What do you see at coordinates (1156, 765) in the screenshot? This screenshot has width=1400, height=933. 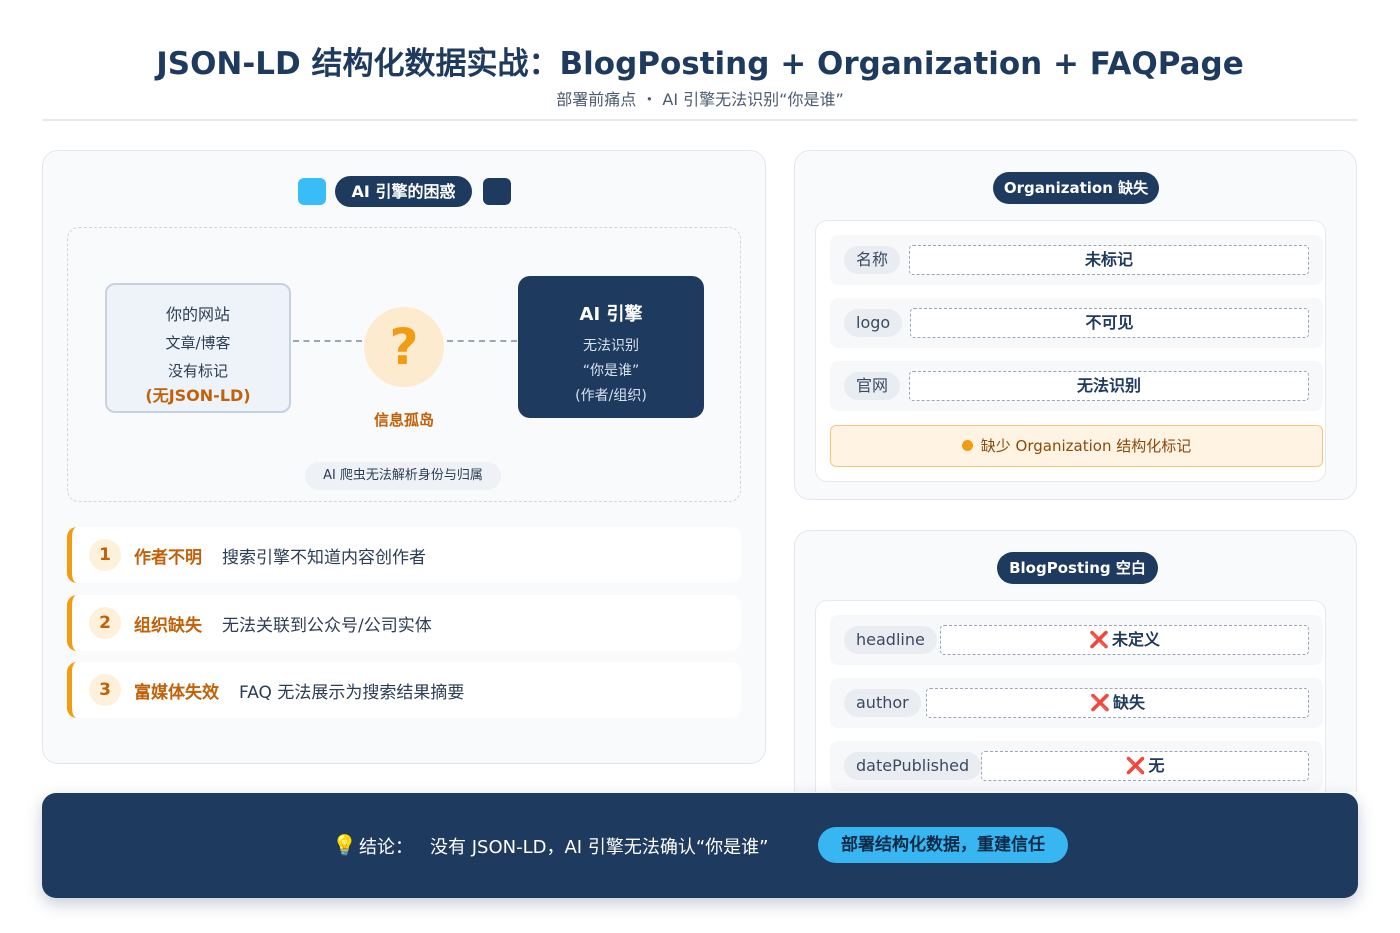 I see `blog-field-value-text: 无` at bounding box center [1156, 765].